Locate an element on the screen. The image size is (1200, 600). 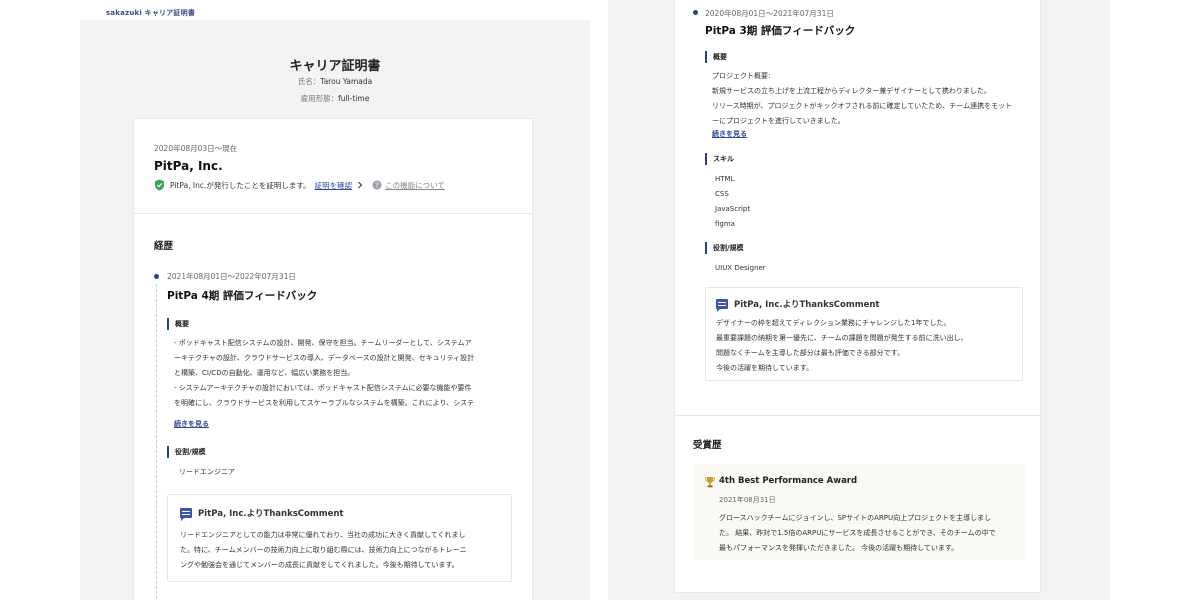
chevron-right-icon is located at coordinates (360, 185).